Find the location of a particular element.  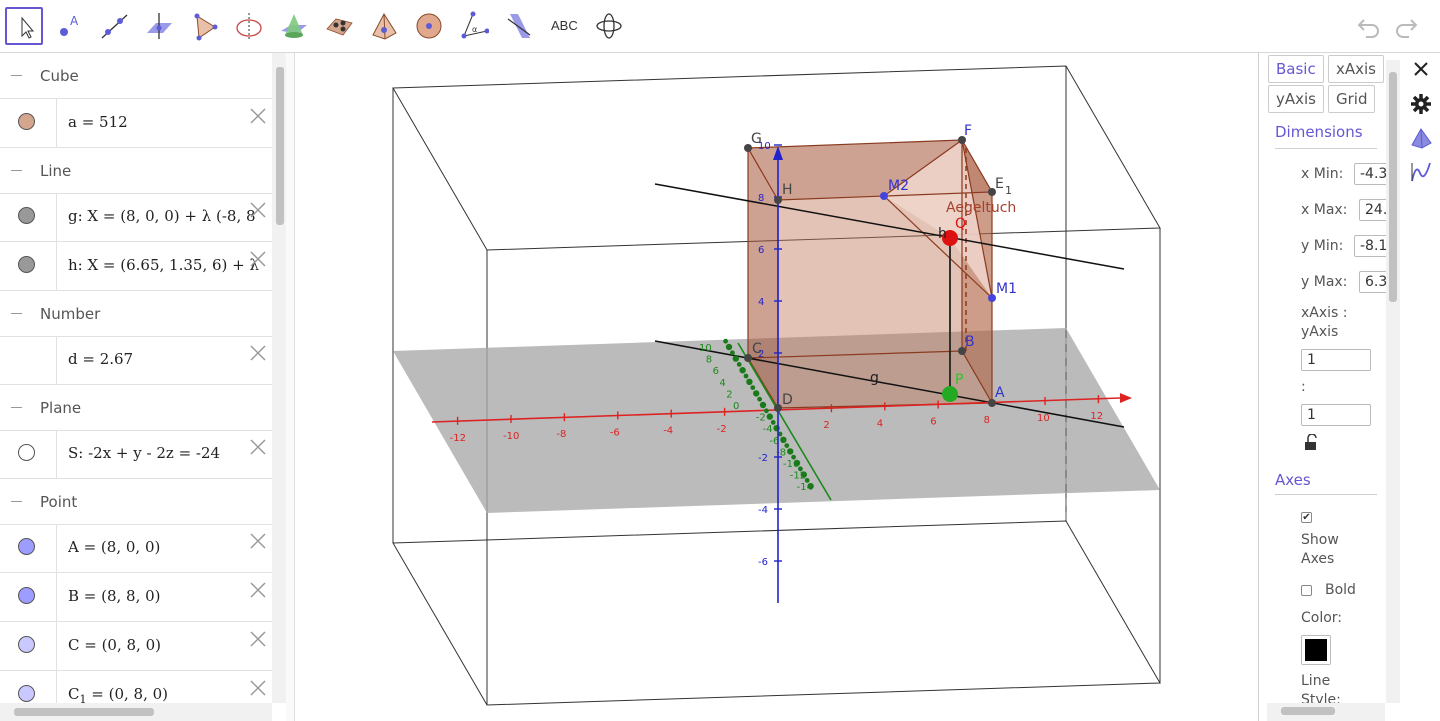

pyramid-tool-button is located at coordinates (384, 26).